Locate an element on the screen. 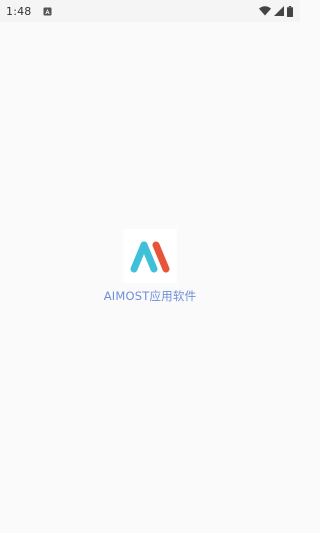 This screenshot has width=320, height=533. aimost-logo-icon is located at coordinates (150, 256).